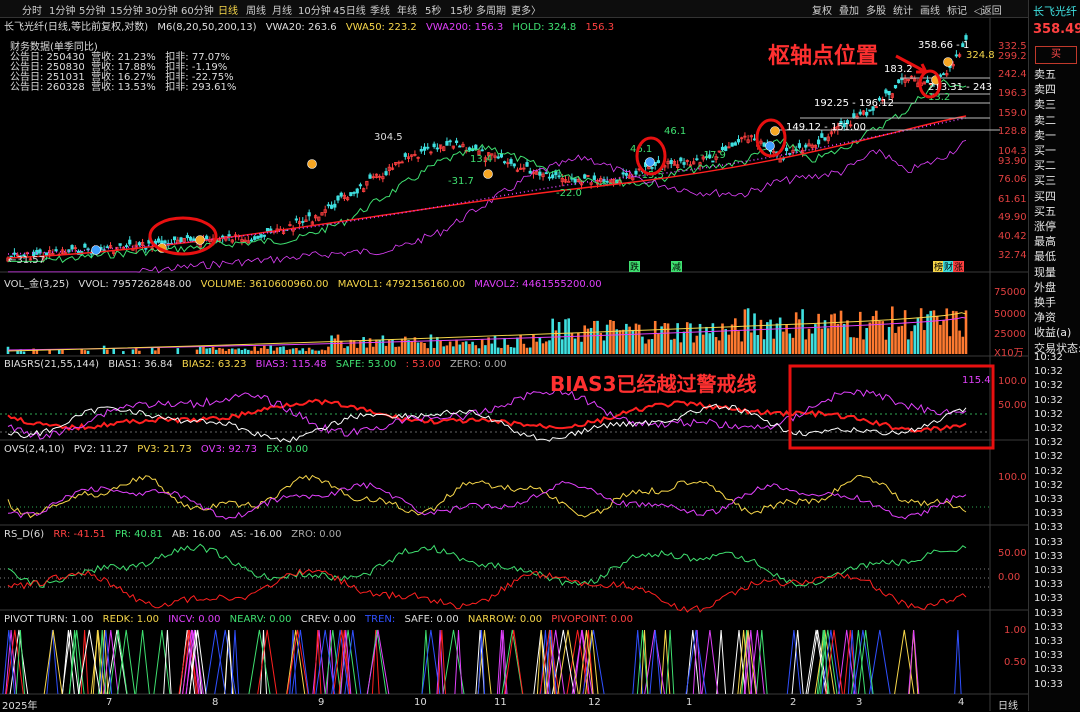 The width and height of the screenshot is (1080, 712). What do you see at coordinates (1045, 181) in the screenshot?
I see `order-book-label: 买三` at bounding box center [1045, 181].